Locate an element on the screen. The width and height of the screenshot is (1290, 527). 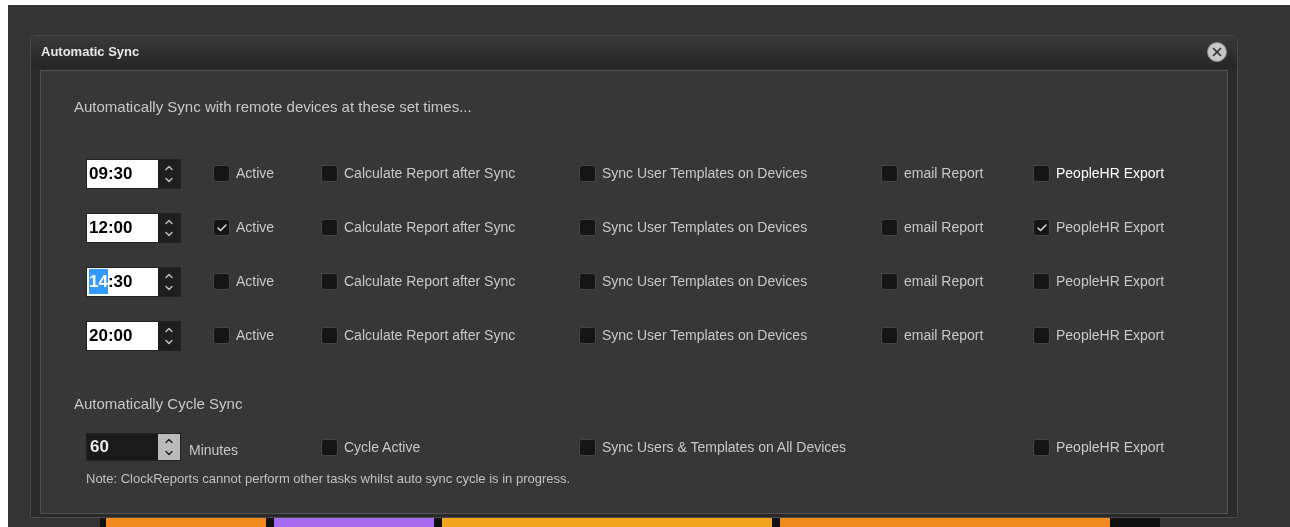
time-spinner: 20:00 is located at coordinates (133, 335).